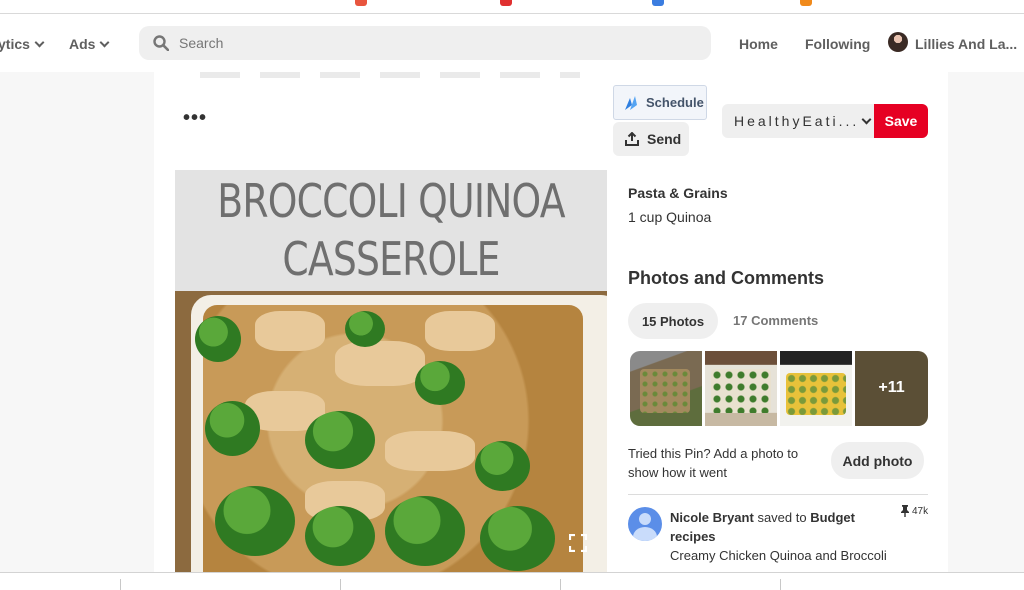 The width and height of the screenshot is (1024, 590). I want to click on more-options-icon: •••, so click(195, 118).